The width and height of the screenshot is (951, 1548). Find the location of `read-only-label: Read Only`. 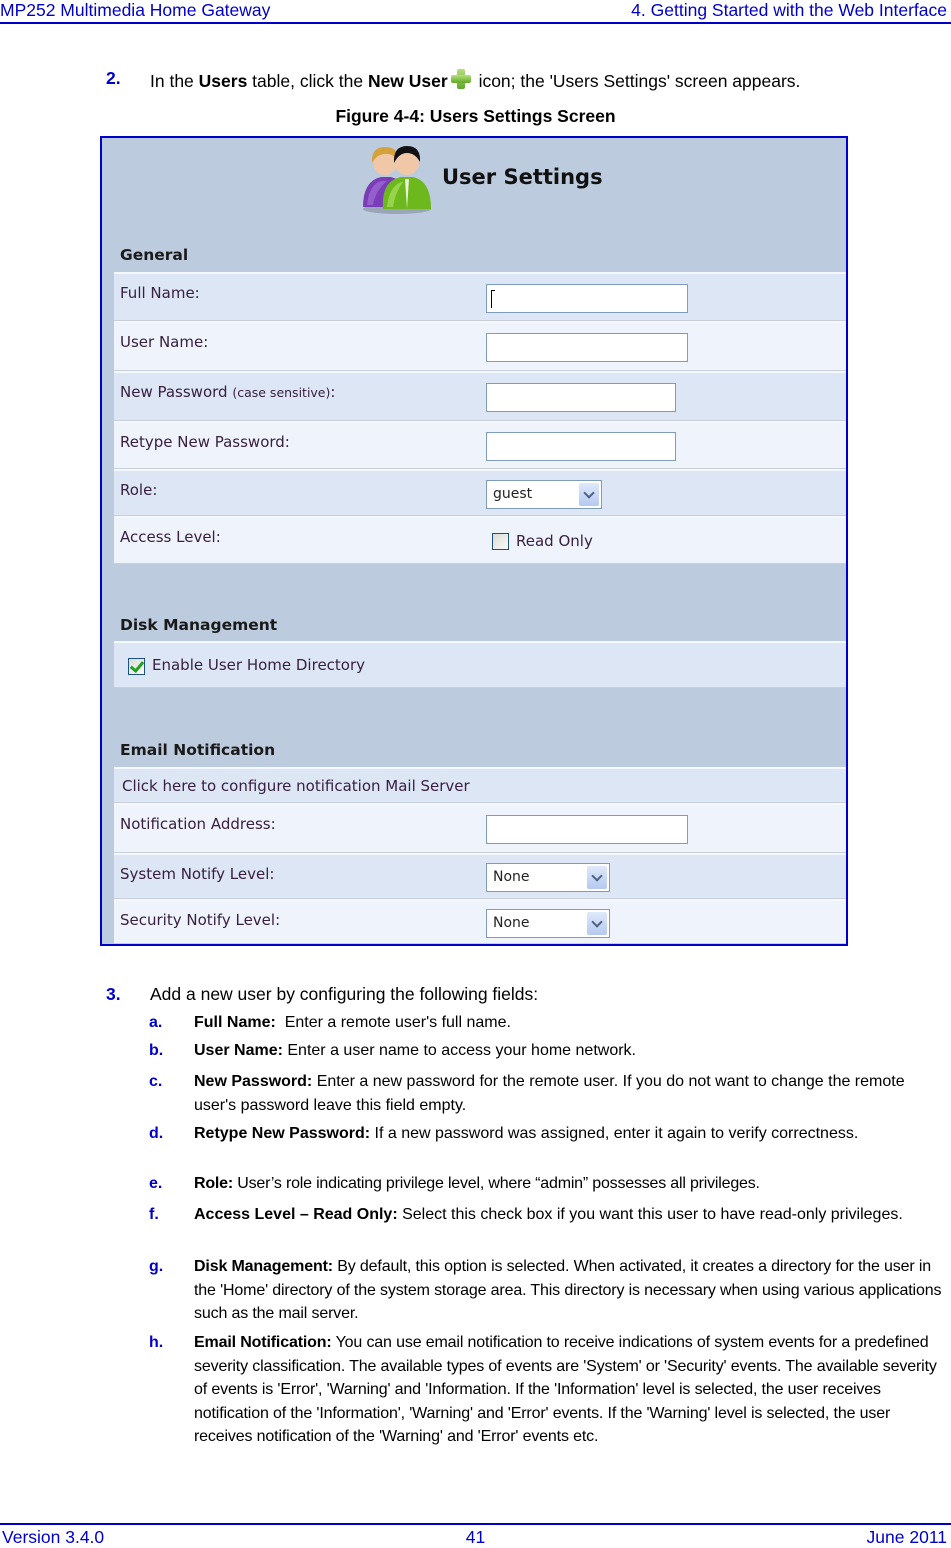

read-only-label: Read Only is located at coordinates (554, 541).